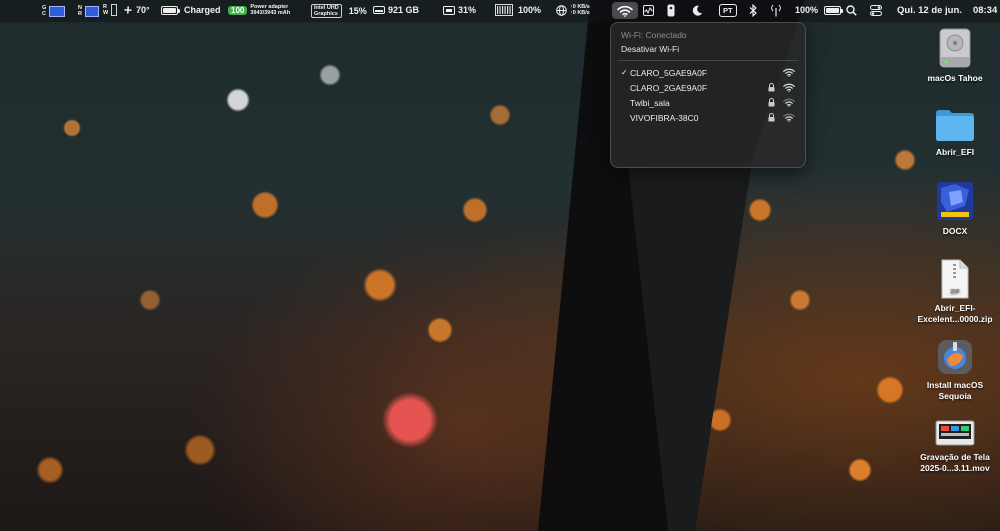 This screenshot has height=531, width=1000. What do you see at coordinates (955, 125) in the screenshot?
I see `folder-icon` at bounding box center [955, 125].